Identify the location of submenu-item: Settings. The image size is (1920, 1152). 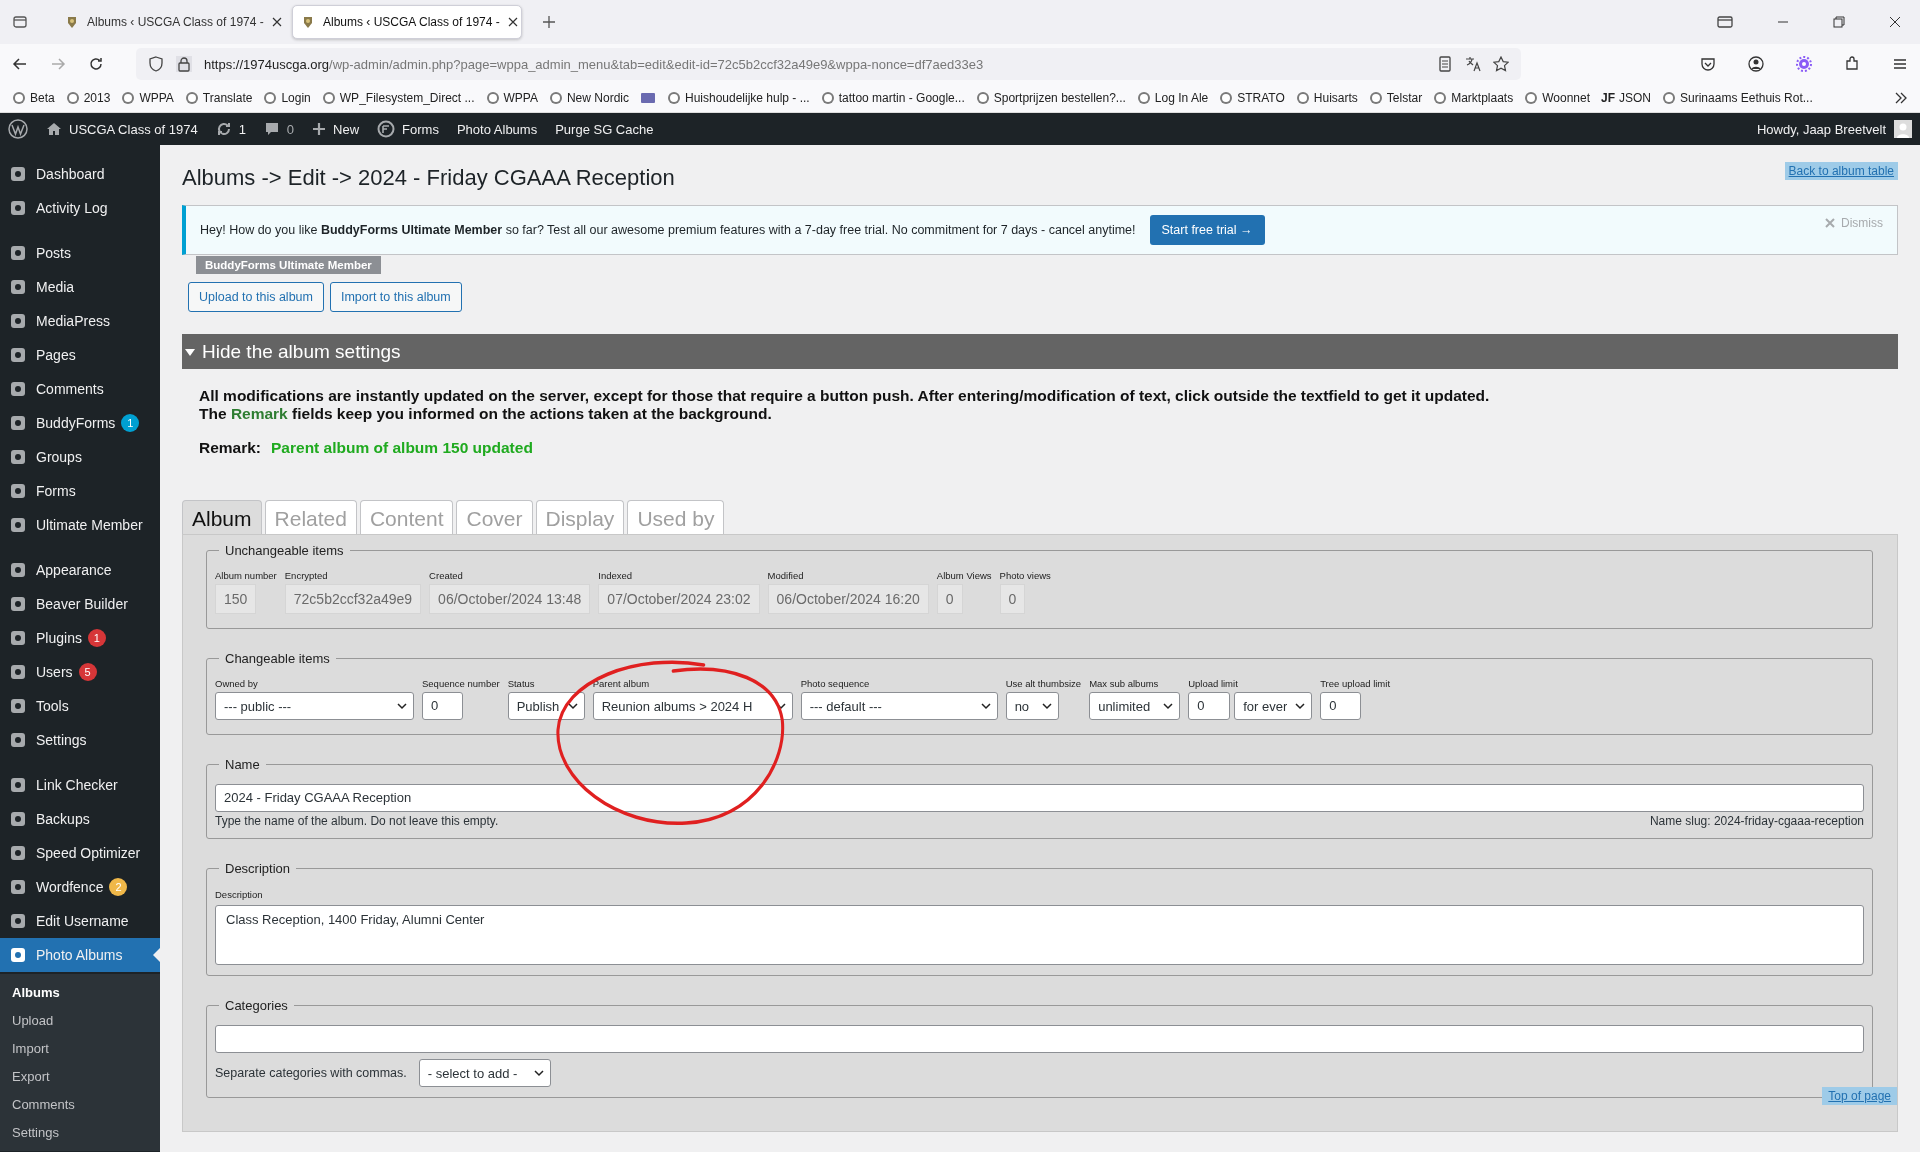
(80, 1133).